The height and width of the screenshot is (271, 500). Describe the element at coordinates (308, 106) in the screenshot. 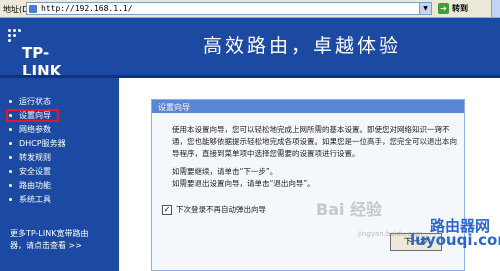

I see `wizard-title-bar: 设置向导` at that location.